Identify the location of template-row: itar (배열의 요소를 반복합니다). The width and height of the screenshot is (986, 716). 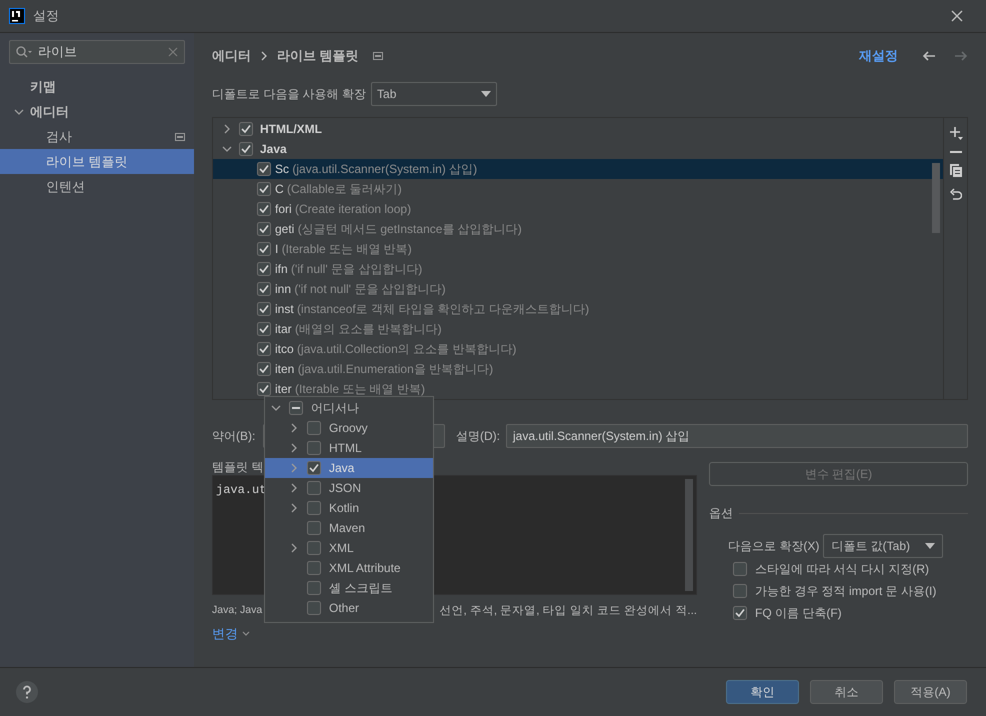
(578, 329).